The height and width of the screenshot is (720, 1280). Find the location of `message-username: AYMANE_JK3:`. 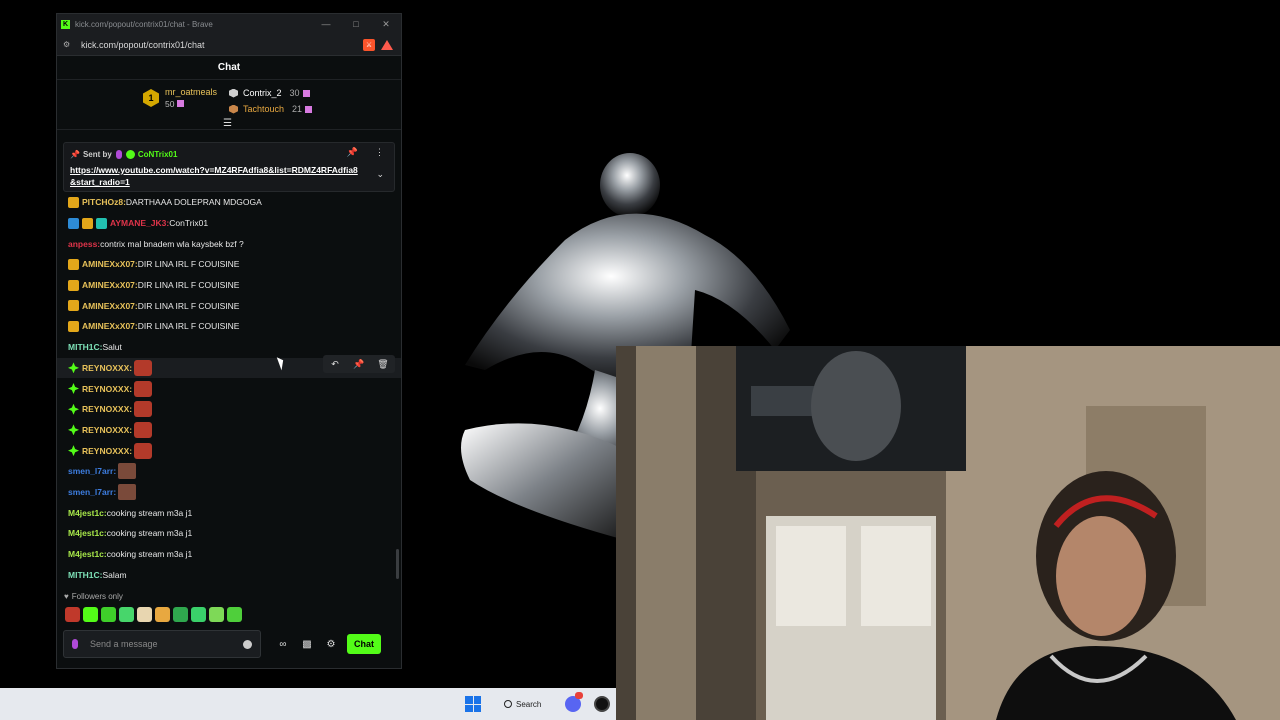

message-username: AYMANE_JK3: is located at coordinates (139, 223).